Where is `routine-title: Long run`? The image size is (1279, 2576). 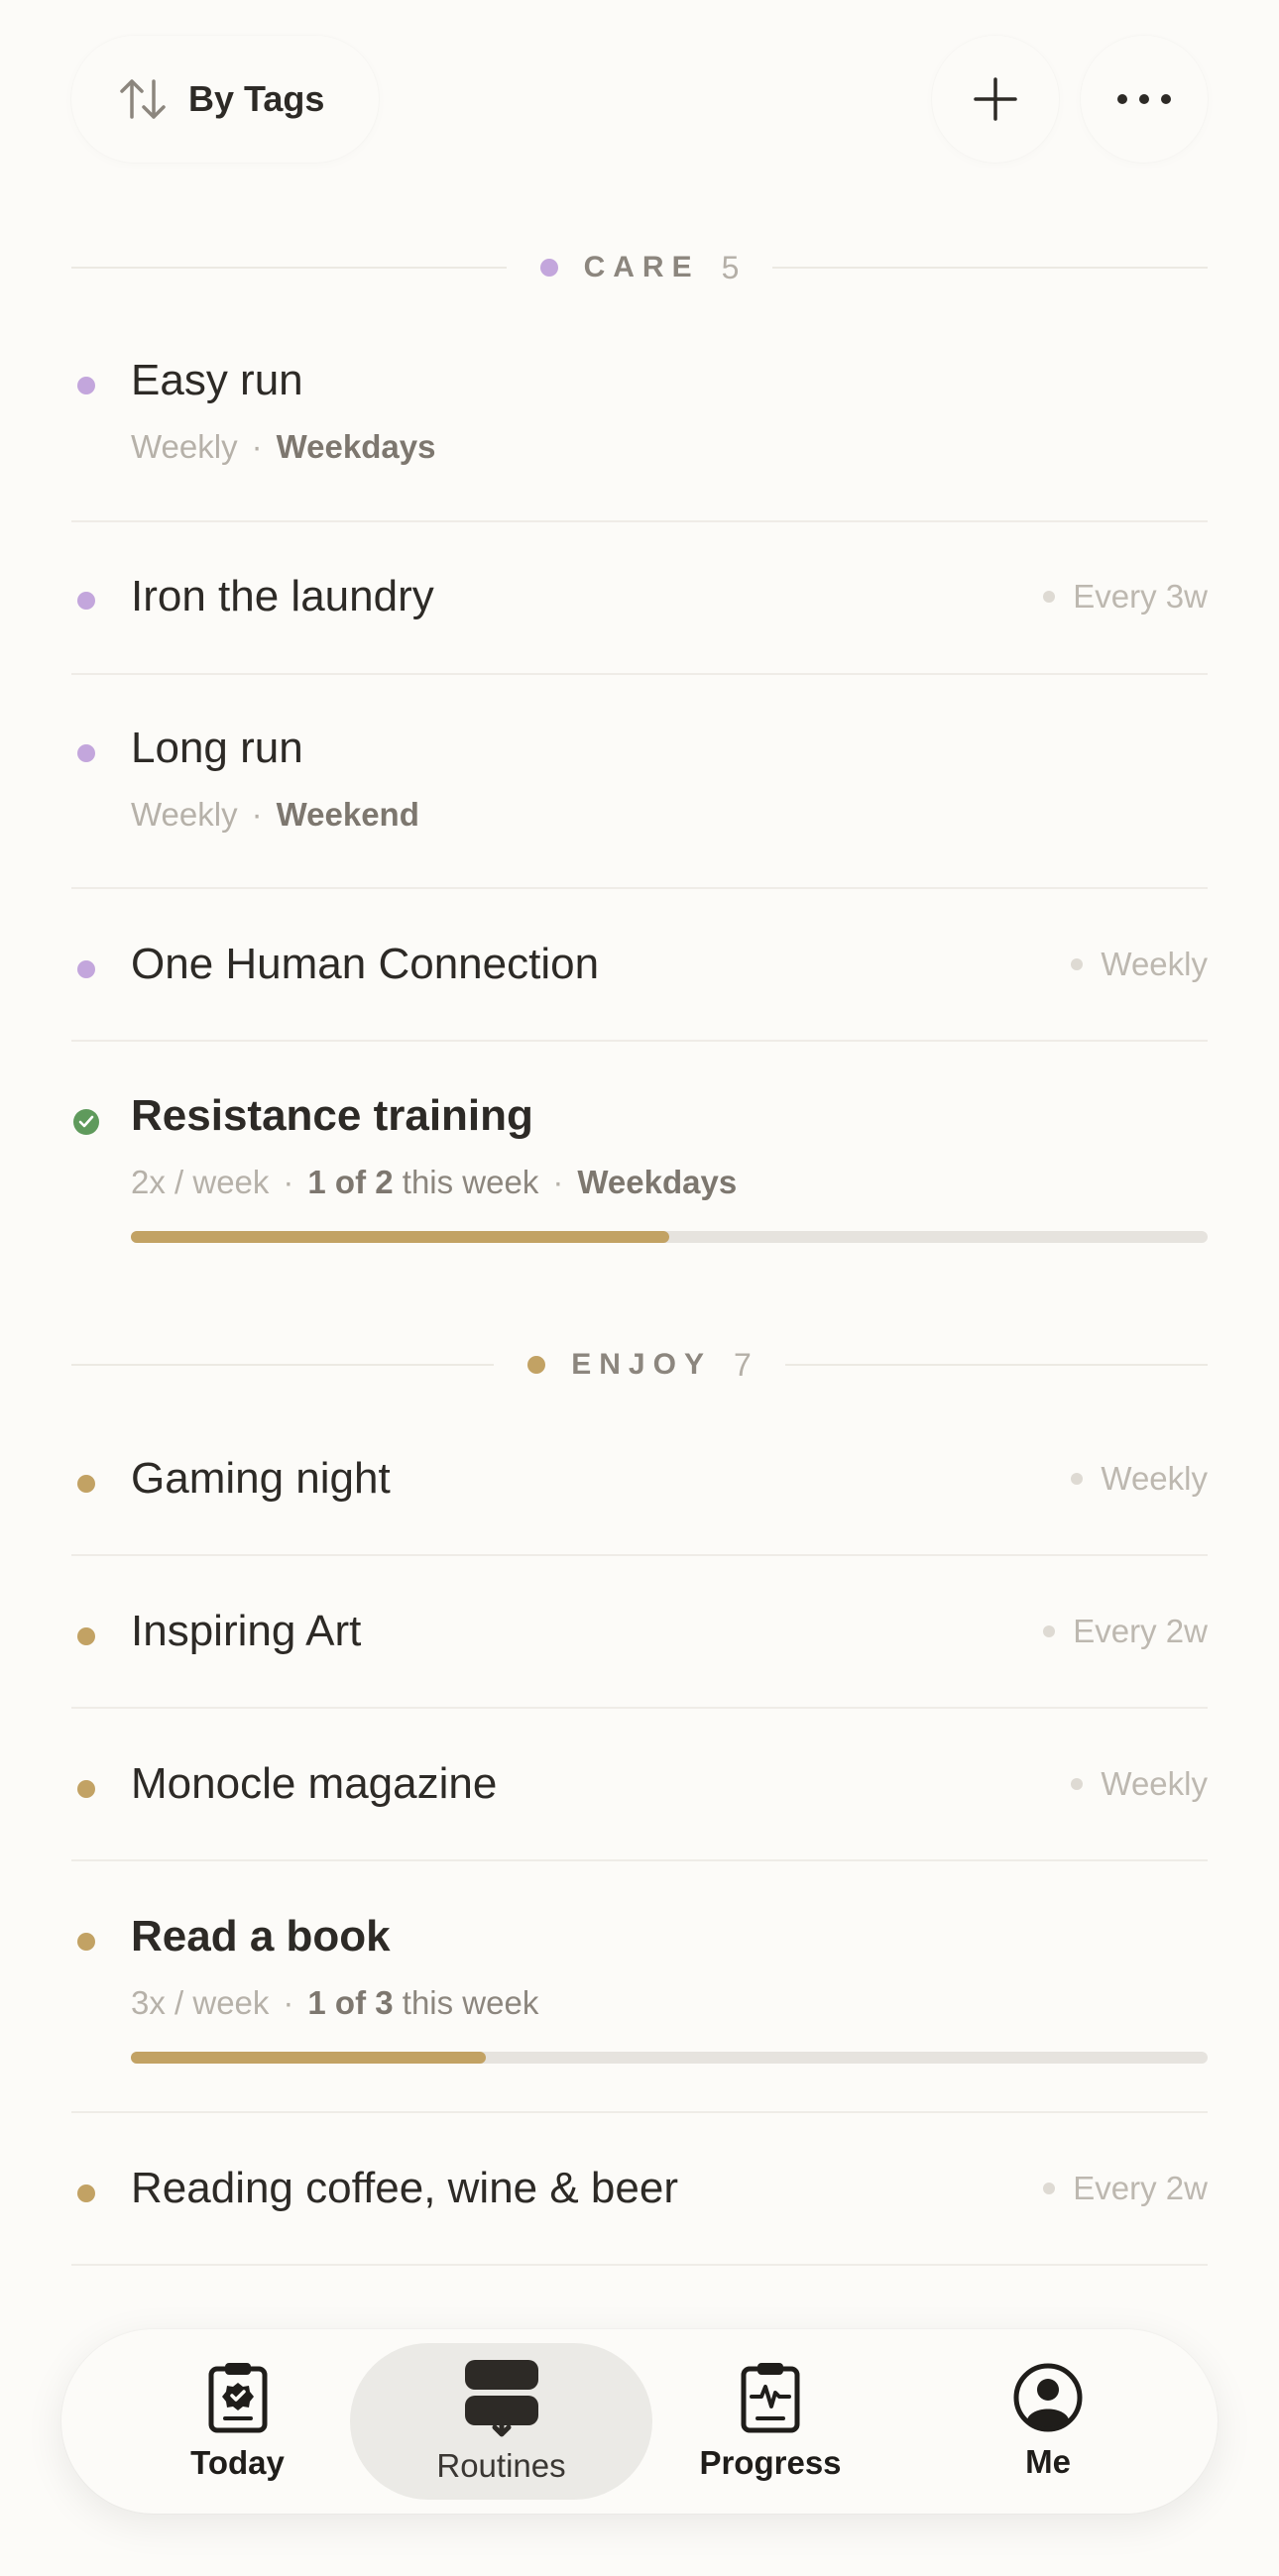
routine-title: Long run is located at coordinates (217, 748).